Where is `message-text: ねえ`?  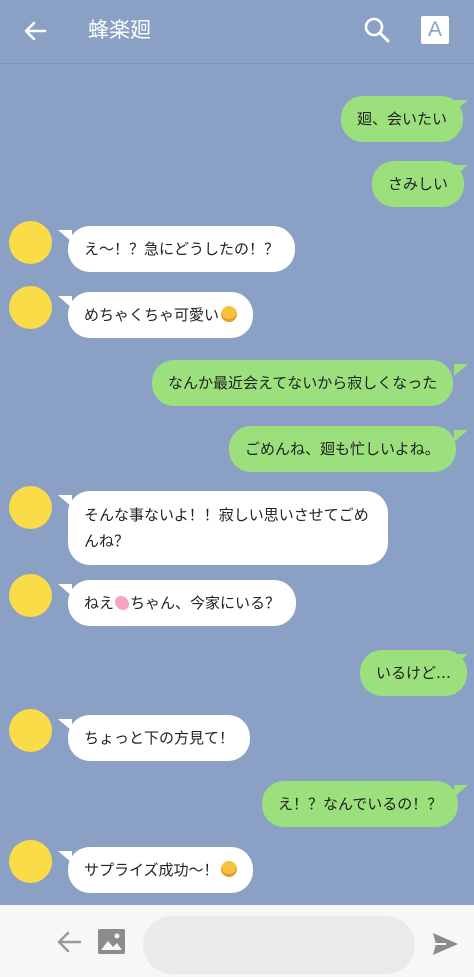
message-text: ねえ is located at coordinates (99, 603).